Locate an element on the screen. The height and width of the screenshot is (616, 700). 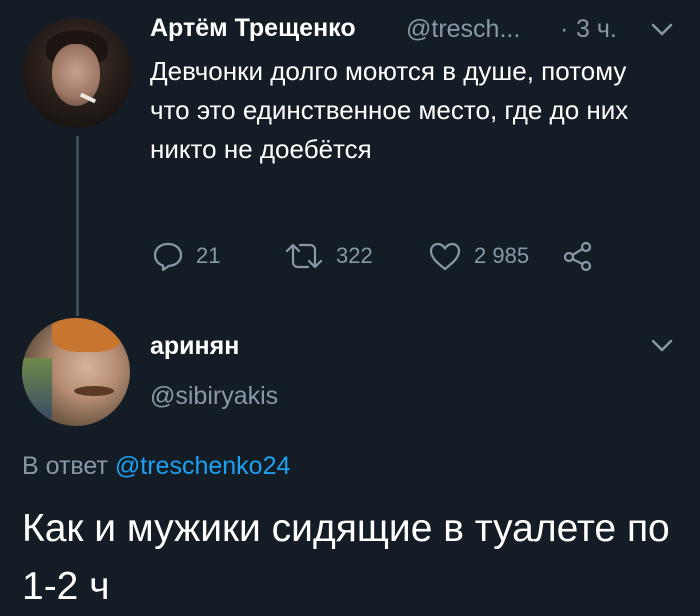
share-icon is located at coordinates (577, 256).